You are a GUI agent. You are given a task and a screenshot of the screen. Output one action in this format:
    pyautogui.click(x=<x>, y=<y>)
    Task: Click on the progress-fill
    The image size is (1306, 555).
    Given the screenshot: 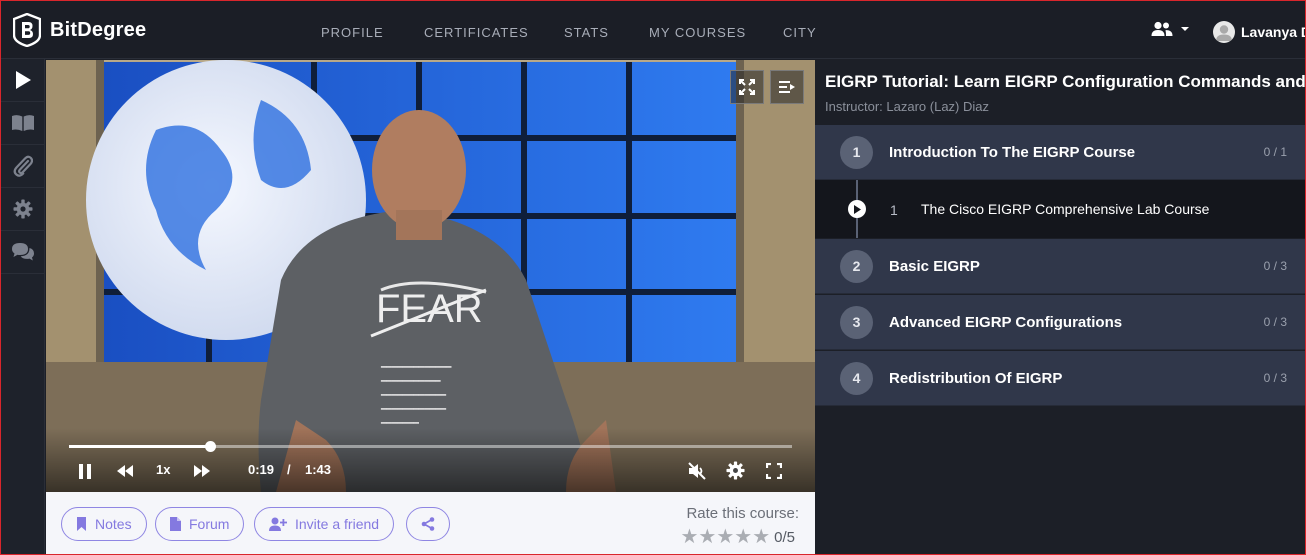 What is the action you would take?
    pyautogui.click(x=139, y=446)
    